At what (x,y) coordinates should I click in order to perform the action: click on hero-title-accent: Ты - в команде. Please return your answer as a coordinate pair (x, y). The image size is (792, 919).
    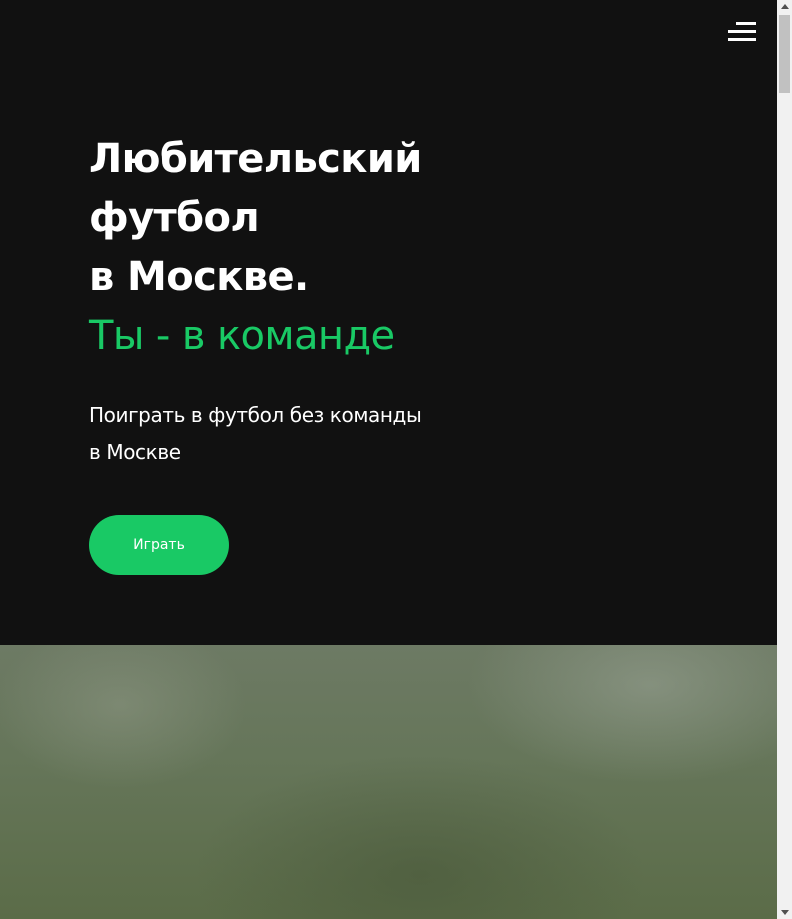
    Looking at the image, I should click on (242, 336).